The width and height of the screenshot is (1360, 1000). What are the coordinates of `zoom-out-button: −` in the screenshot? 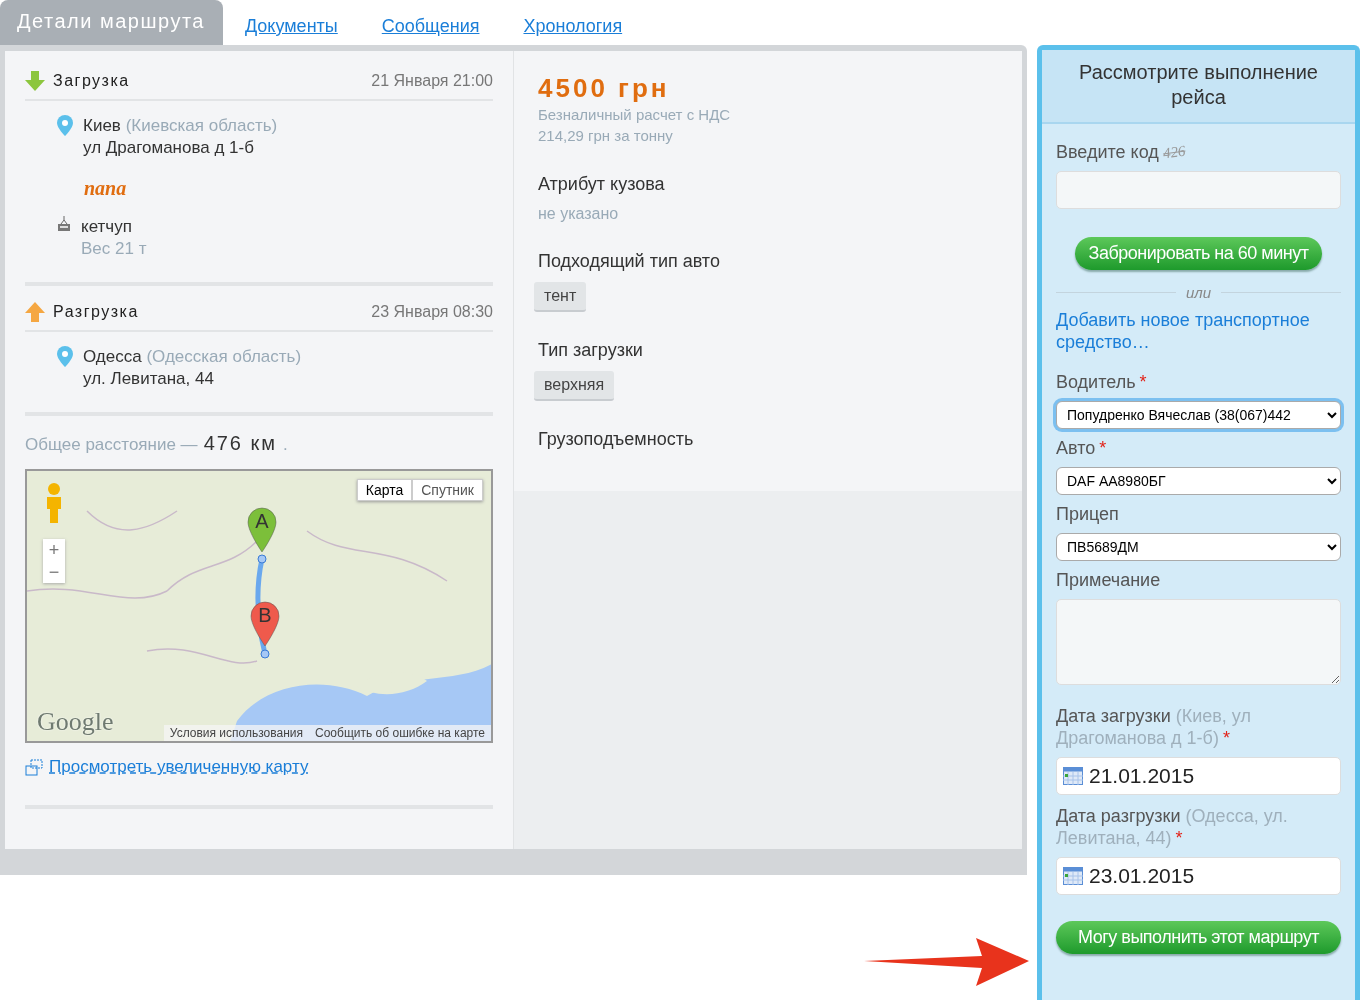 It's located at (54, 572).